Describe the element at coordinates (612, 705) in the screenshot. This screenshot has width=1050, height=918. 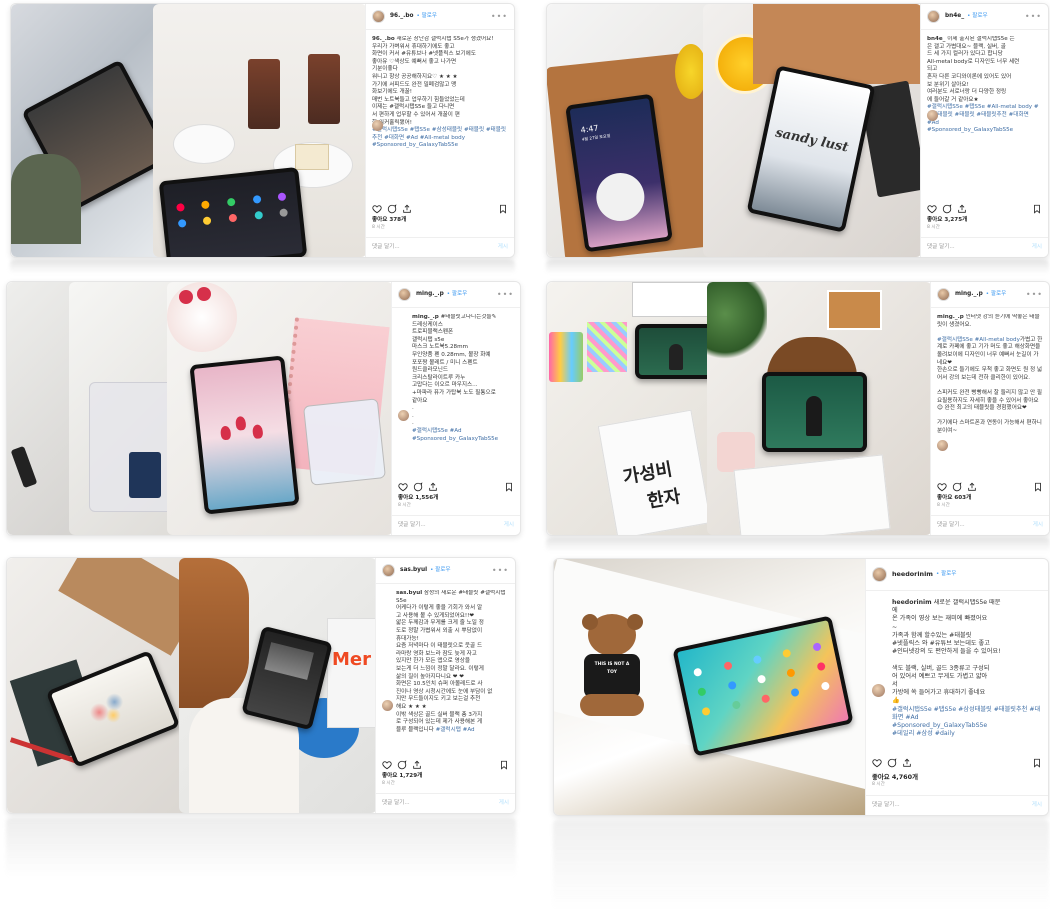
I see `bear-legs` at that location.